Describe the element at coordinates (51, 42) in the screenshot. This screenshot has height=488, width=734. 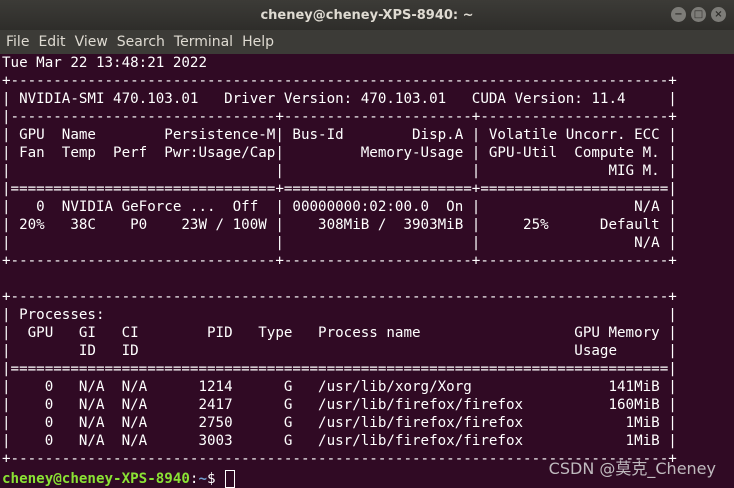
I see `menu-edit: Edit` at that location.